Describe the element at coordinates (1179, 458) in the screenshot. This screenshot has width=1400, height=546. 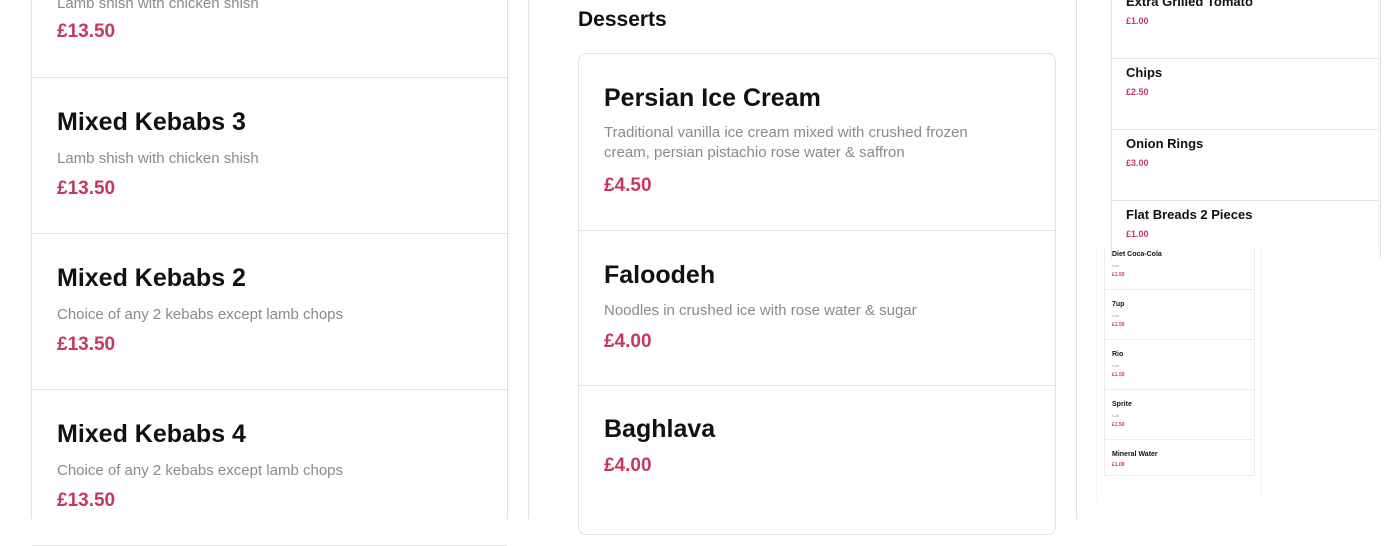
I see `drink-item-mineral-water: Mineral Water £1.00` at that location.